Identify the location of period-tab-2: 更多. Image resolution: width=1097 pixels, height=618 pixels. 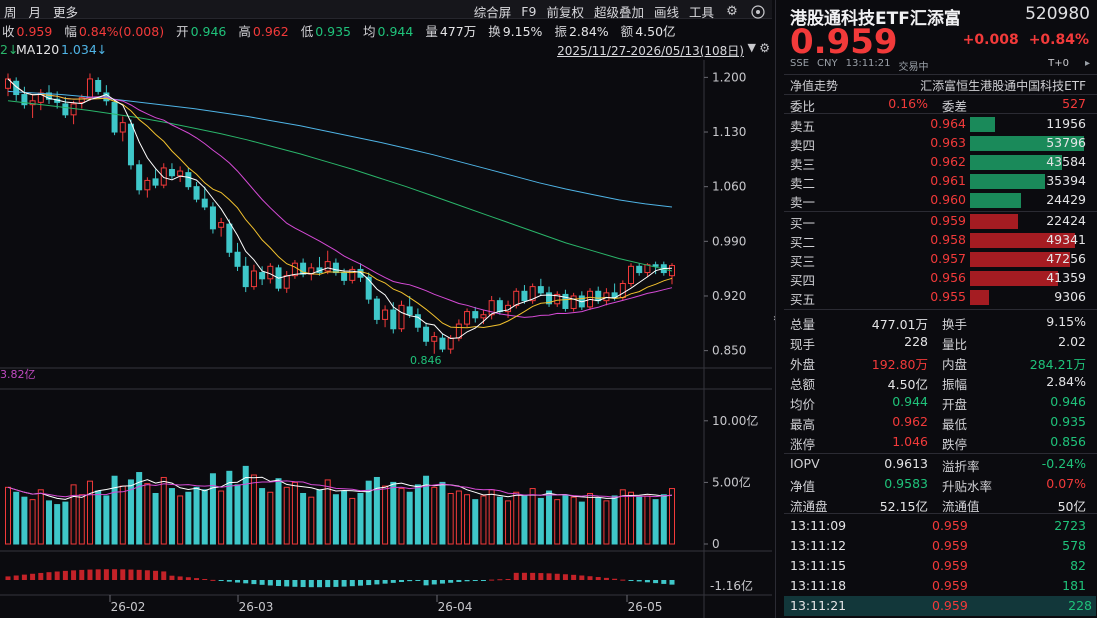
(65, 11).